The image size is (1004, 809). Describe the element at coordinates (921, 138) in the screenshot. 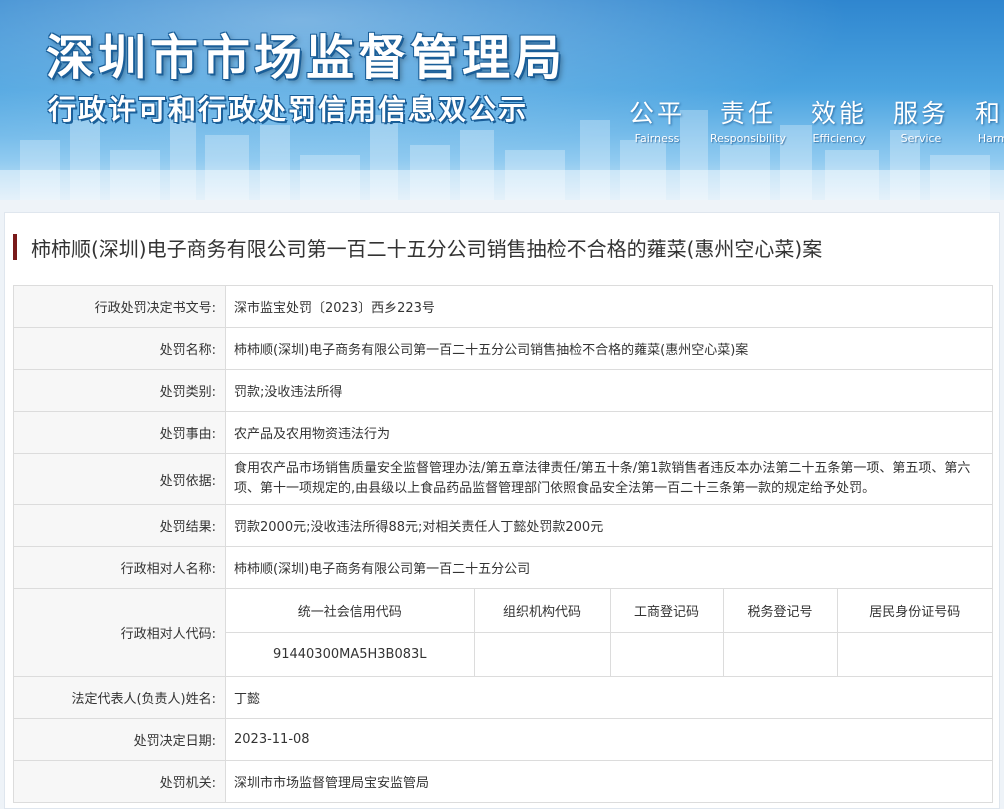

I see `slogan-en: Service` at that location.